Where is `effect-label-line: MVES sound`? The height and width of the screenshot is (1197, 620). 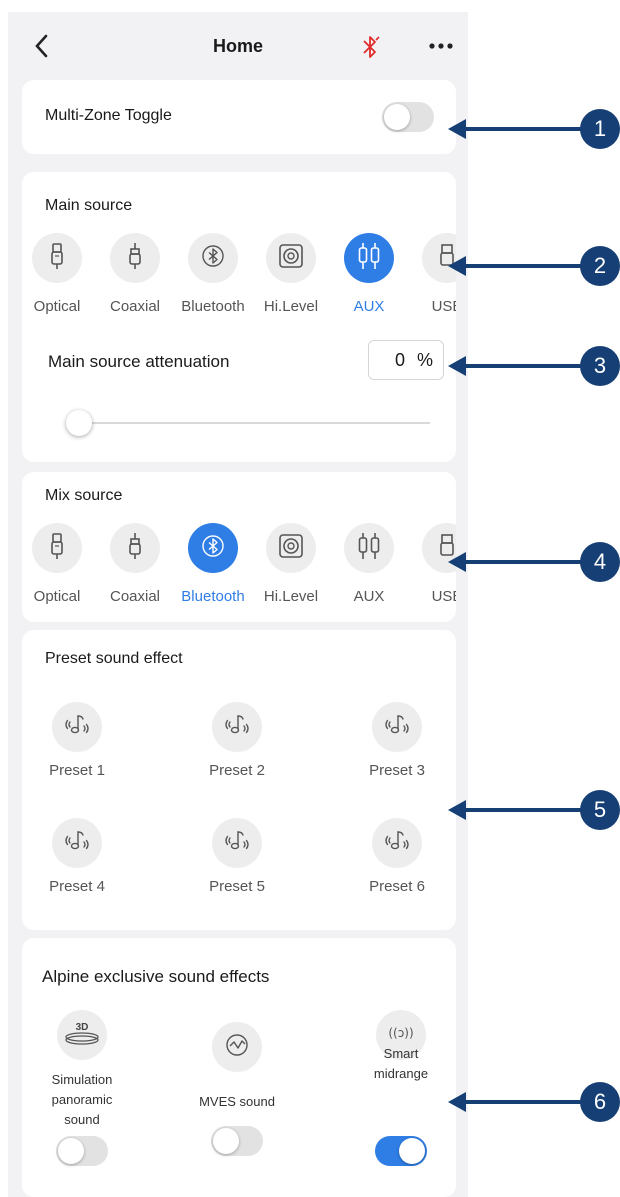
effect-label-line: MVES sound is located at coordinates (237, 1101).